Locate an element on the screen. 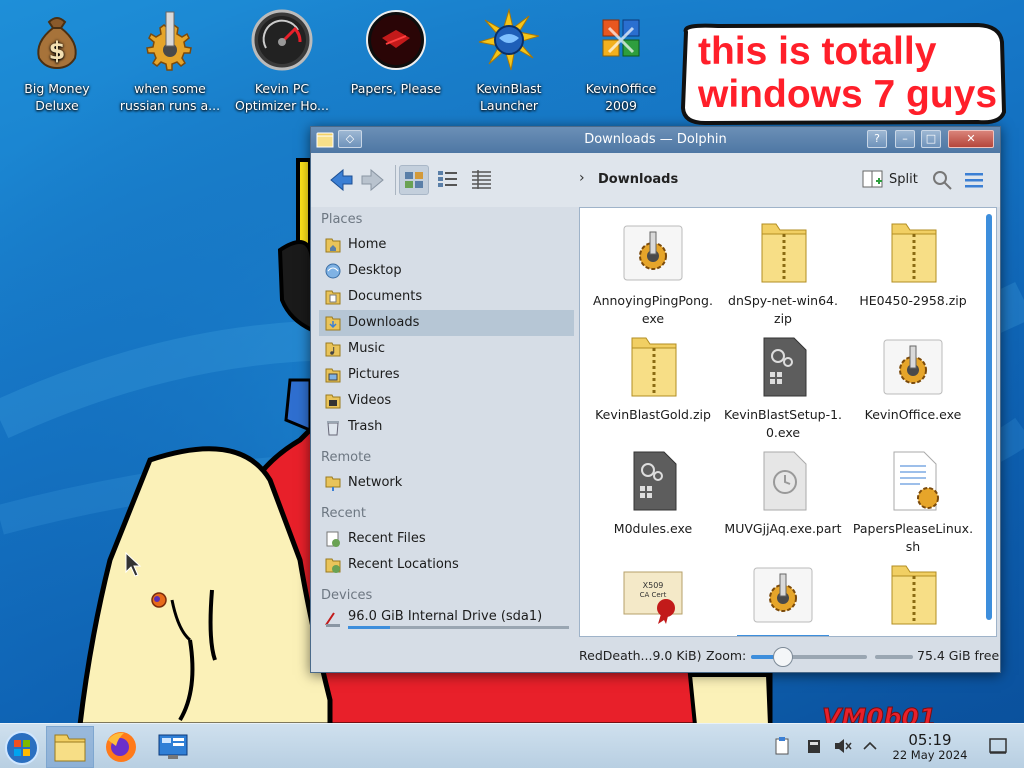  places-item-pictures: Pictures is located at coordinates (446, 375).